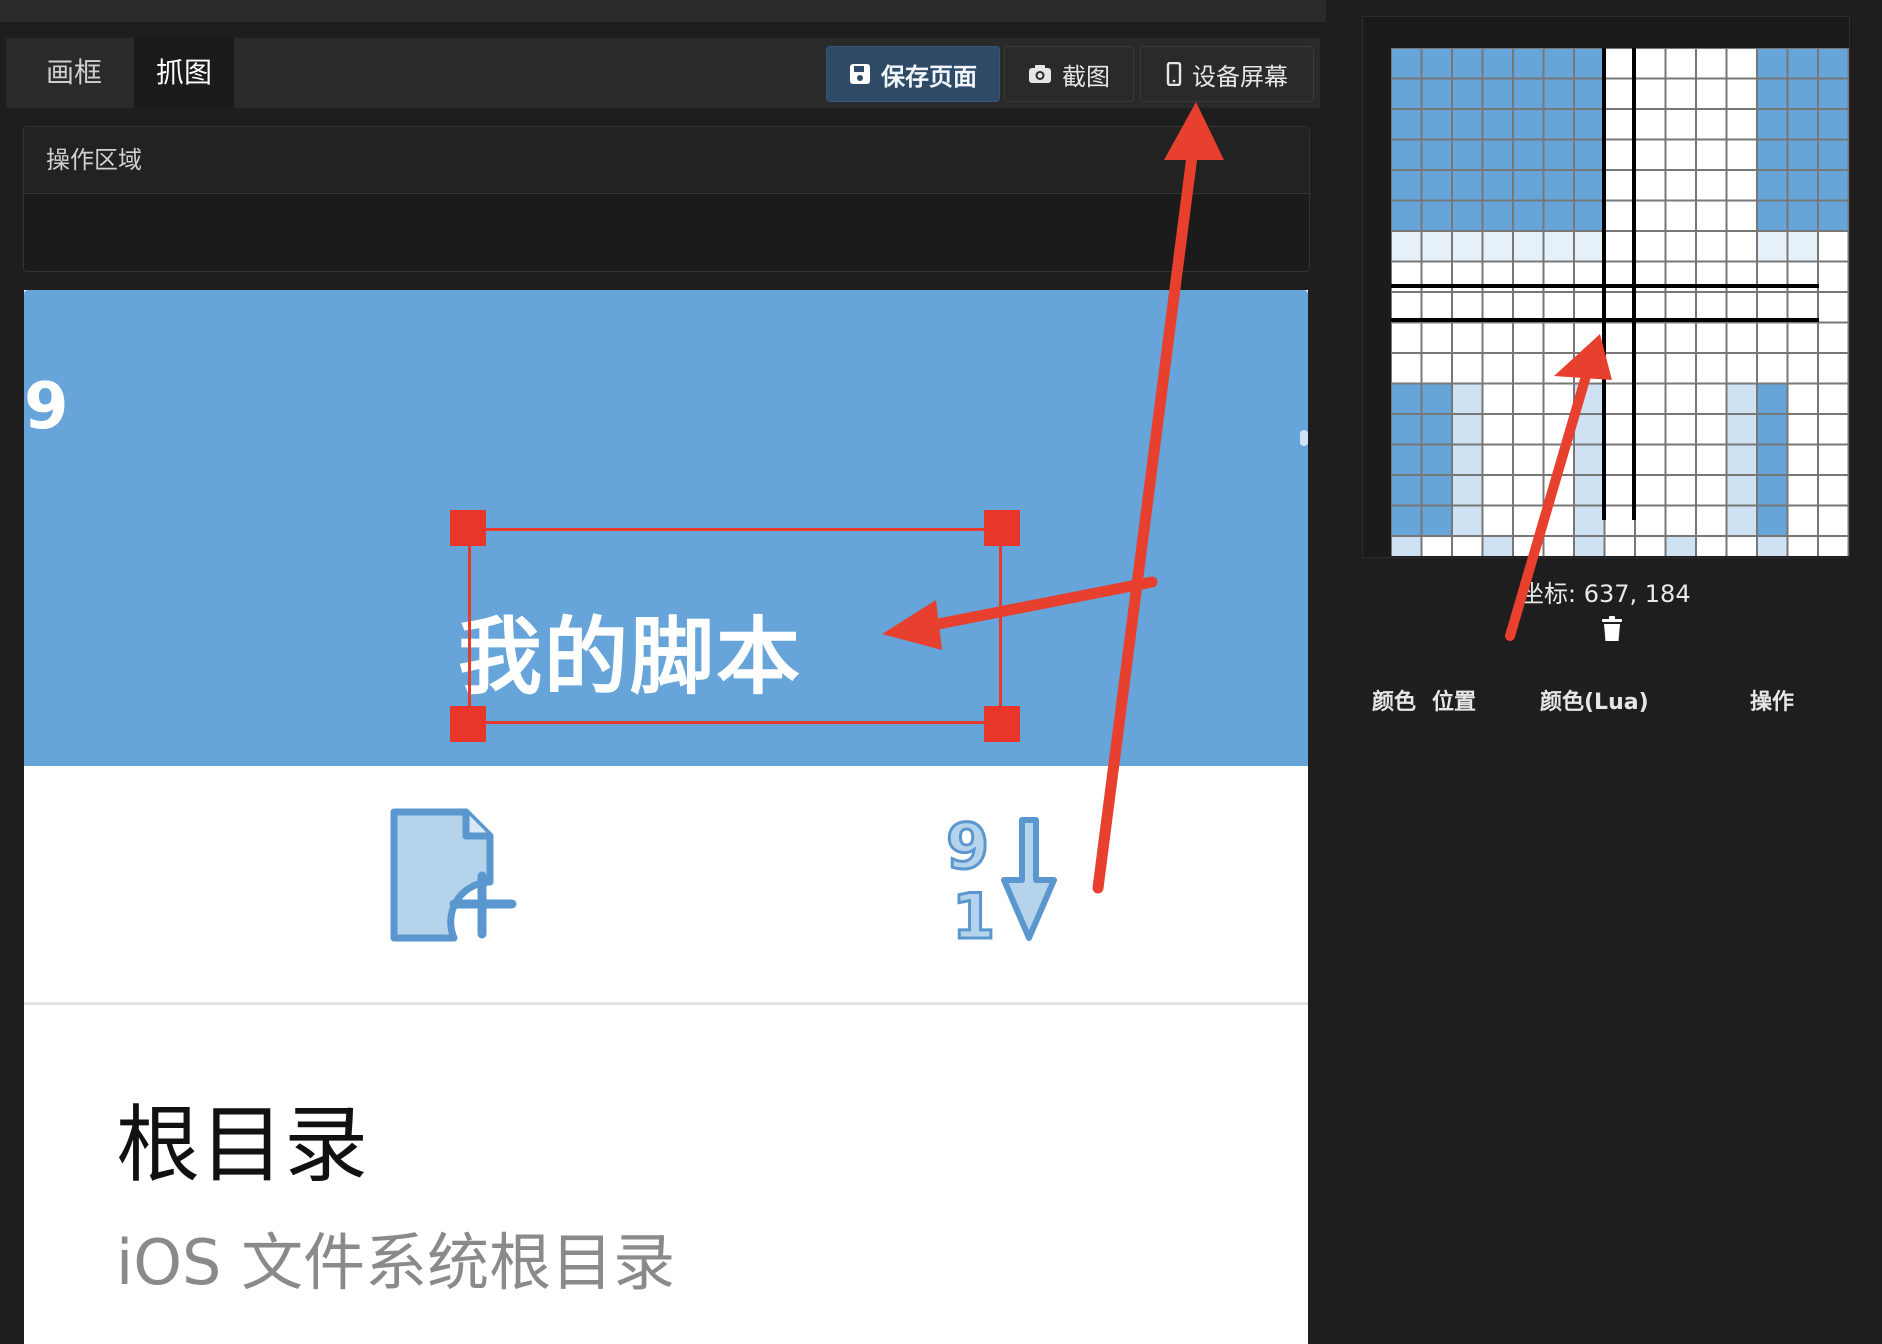  I want to click on device-screen-button: 设备屏幕, so click(1227, 74).